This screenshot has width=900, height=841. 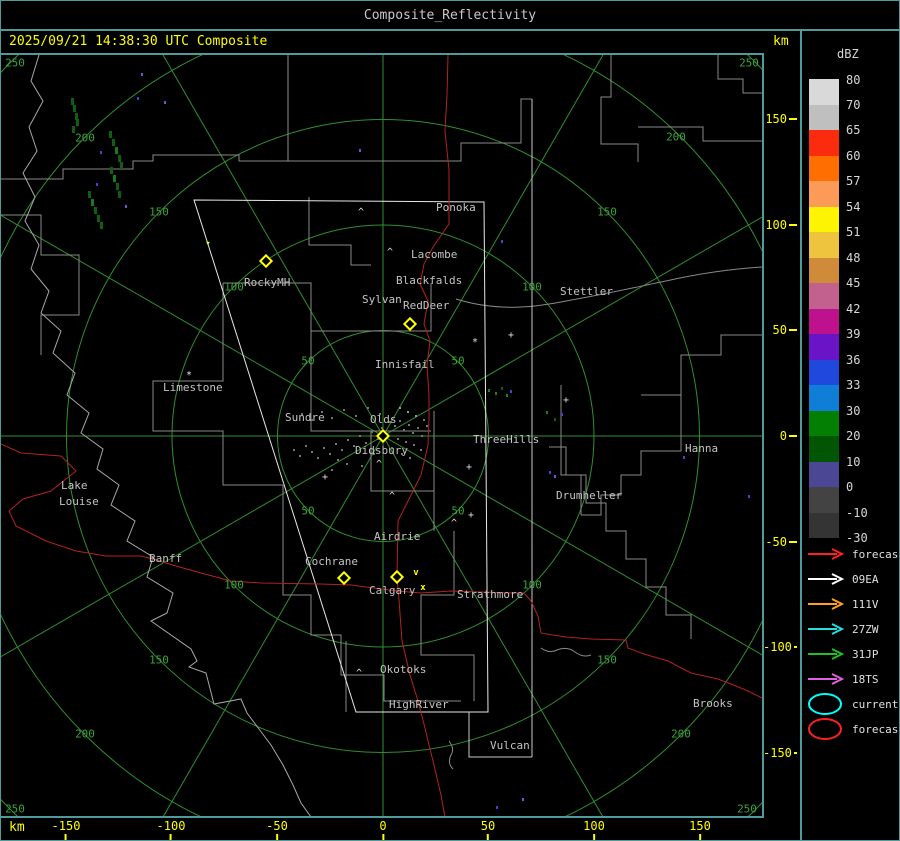 I want to click on dbz-scale-value: -30, so click(x=857, y=538).